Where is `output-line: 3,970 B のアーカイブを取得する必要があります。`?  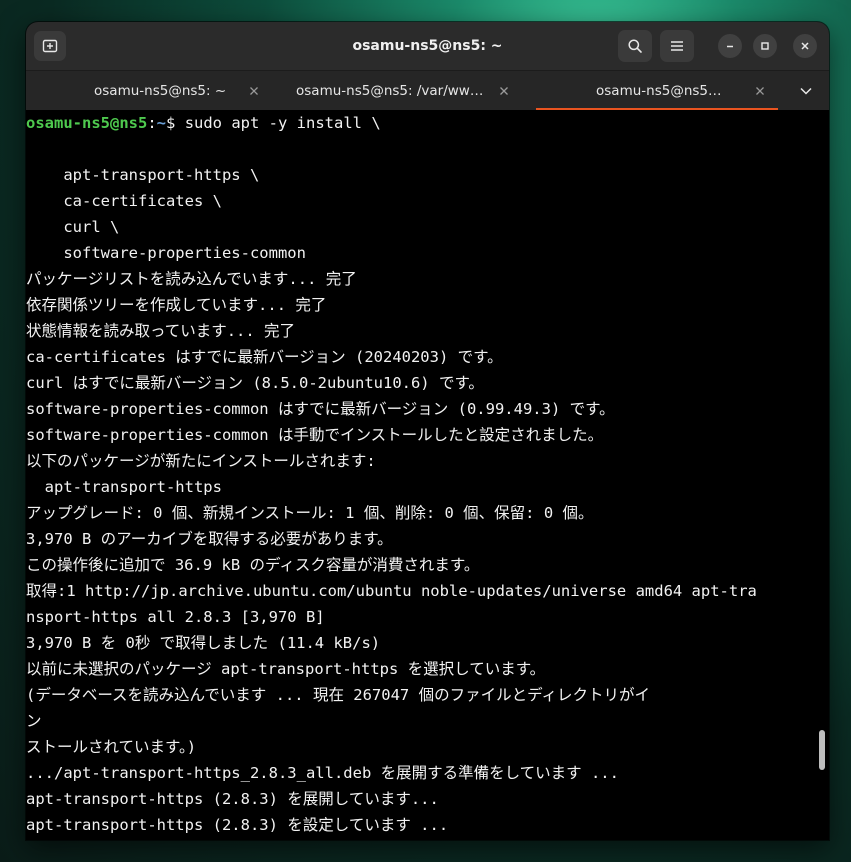
output-line: 3,970 B のアーカイブを取得する必要があります。 is located at coordinates (209, 539).